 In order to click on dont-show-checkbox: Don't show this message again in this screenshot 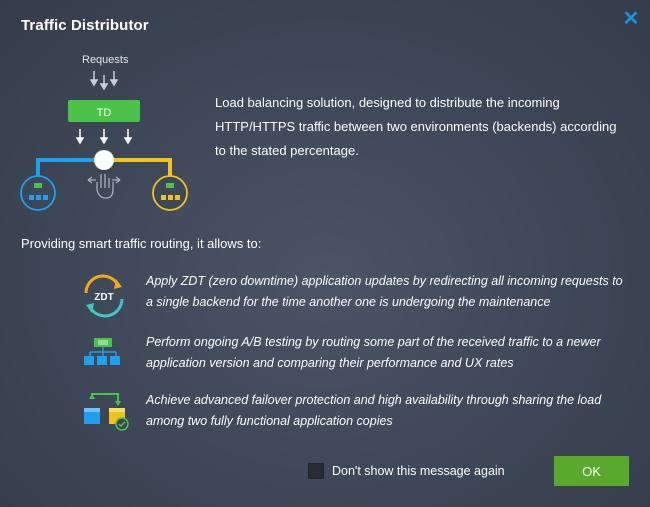, I will do `click(406, 471)`.